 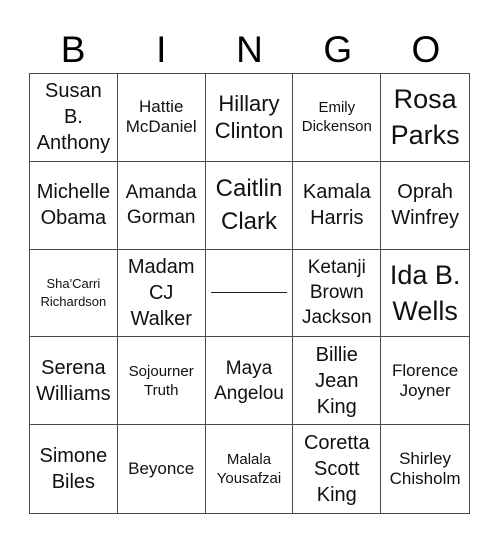 I want to click on header-letter-n: N, so click(x=249, y=49).